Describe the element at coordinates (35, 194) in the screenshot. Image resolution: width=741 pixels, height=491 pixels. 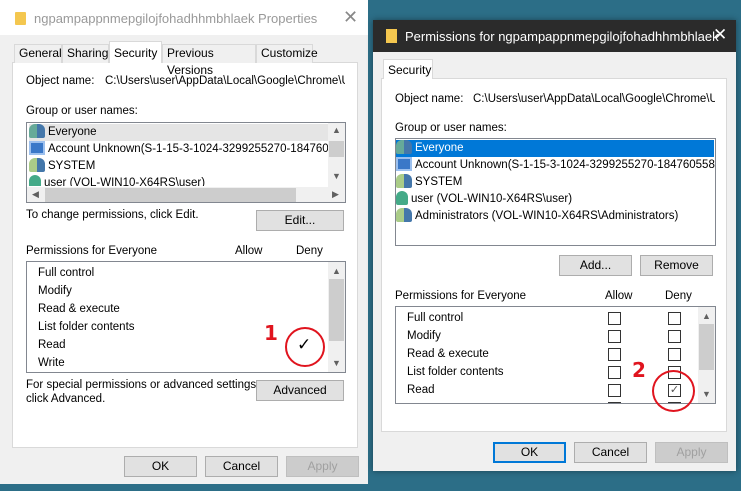
I see `scroll-left-icon: ◀` at that location.